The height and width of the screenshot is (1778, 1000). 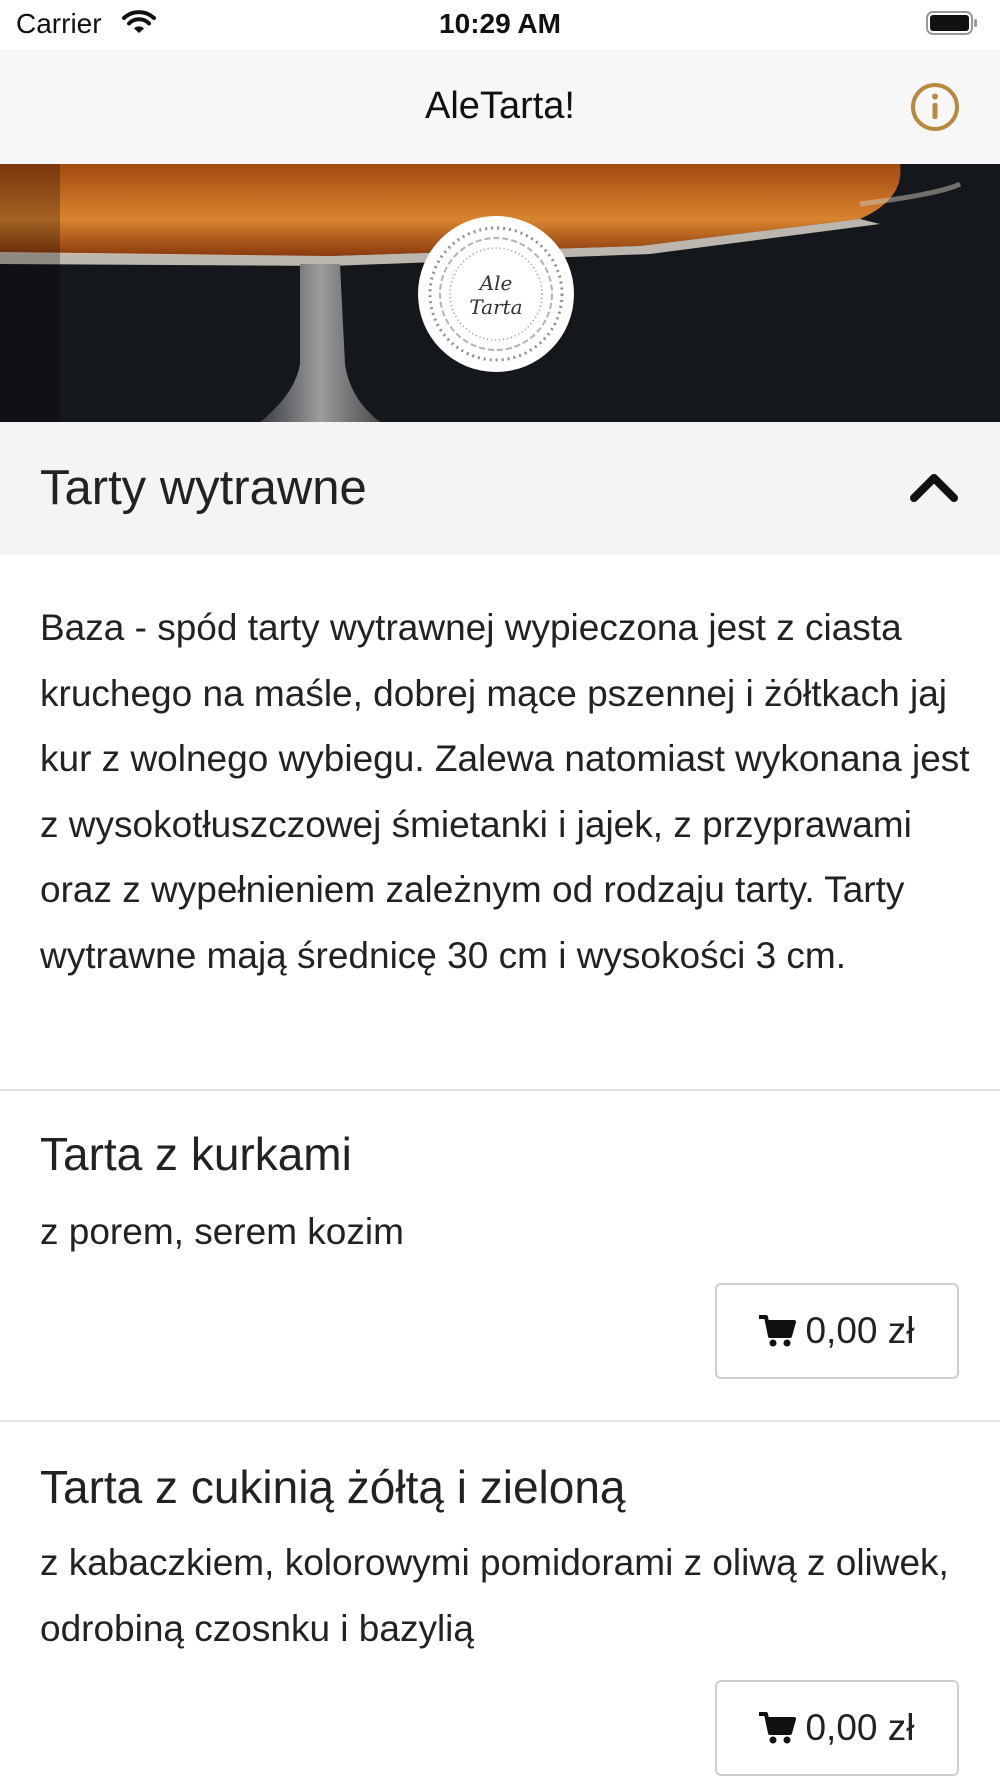 What do you see at coordinates (500, 488) in the screenshot?
I see `section-header-tarty-wytrawne: Tarty wytrawne` at bounding box center [500, 488].